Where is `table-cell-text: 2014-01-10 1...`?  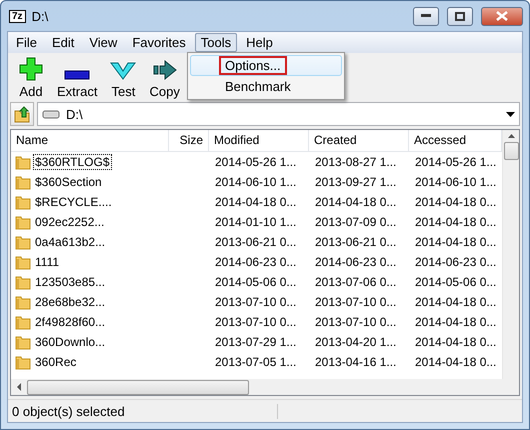 table-cell-text: 2014-01-10 1... is located at coordinates (255, 222).